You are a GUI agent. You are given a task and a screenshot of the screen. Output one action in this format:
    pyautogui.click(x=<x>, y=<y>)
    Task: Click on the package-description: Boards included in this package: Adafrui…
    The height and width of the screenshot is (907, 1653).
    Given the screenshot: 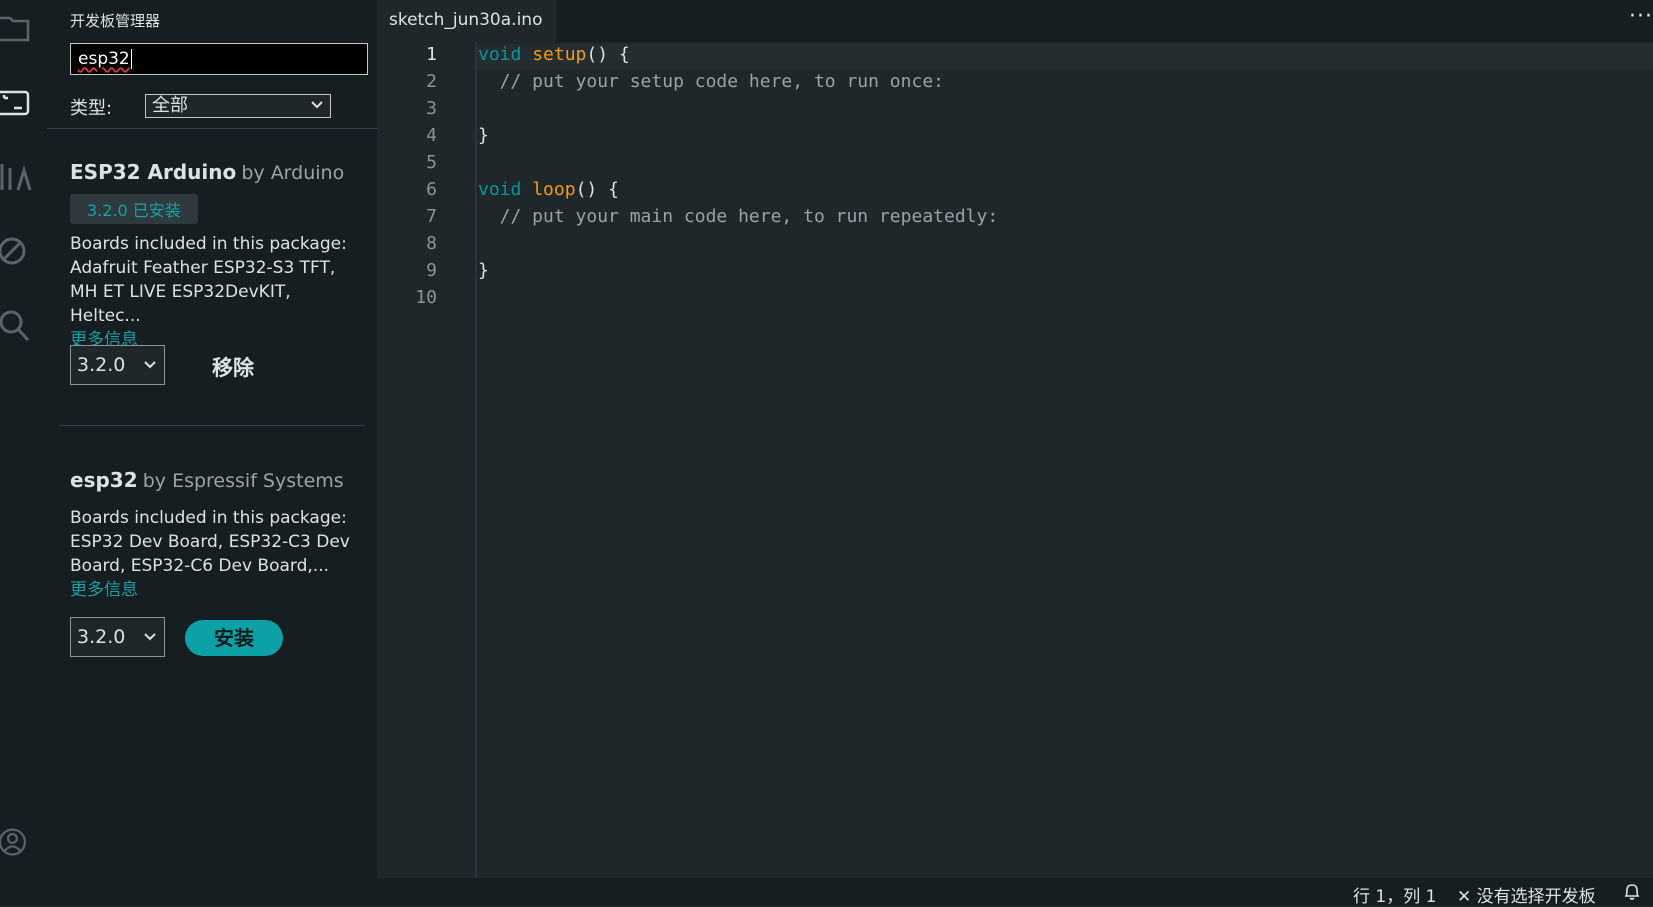 What is the action you would take?
    pyautogui.click(x=215, y=280)
    